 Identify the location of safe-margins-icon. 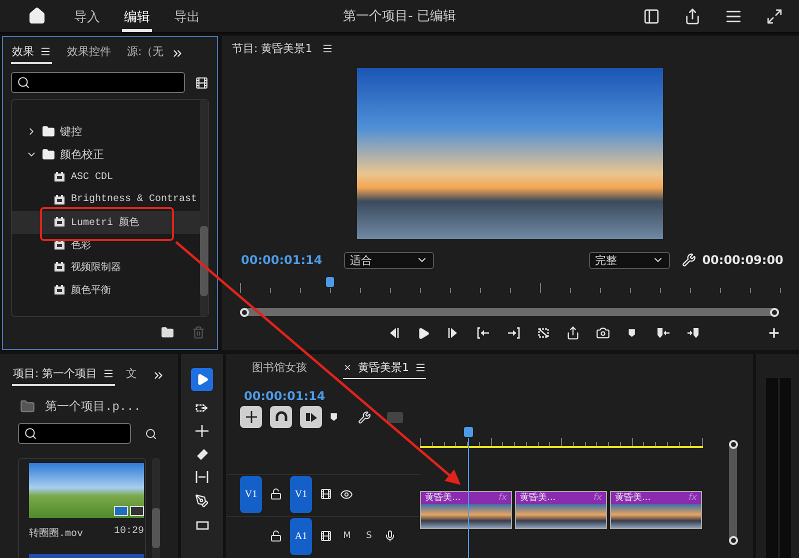
(543, 333).